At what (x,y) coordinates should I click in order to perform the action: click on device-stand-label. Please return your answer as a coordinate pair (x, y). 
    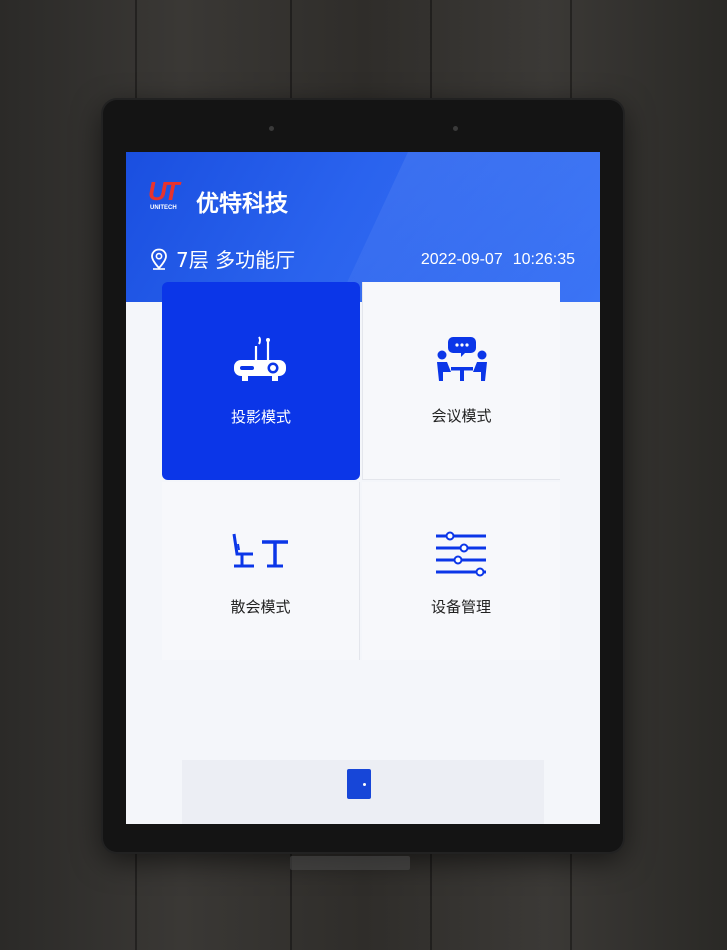
    Looking at the image, I should click on (350, 863).